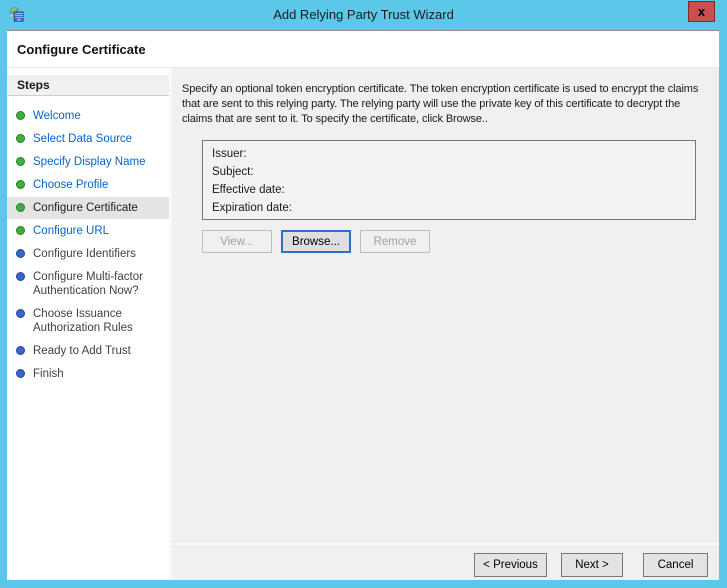 This screenshot has height=588, width=727. I want to click on sidebar-item-choose-profile: Choose Profile, so click(88, 185).